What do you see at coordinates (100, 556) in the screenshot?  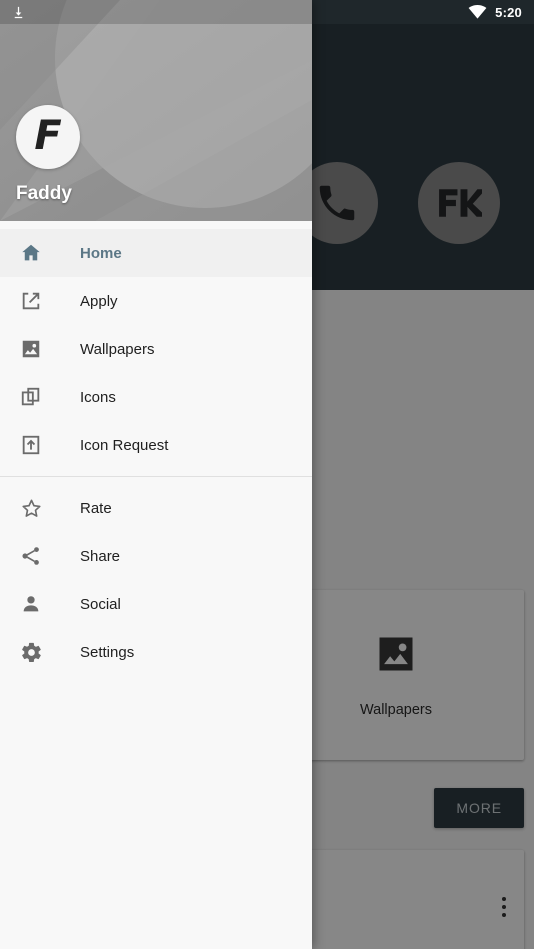 I see `sidebar-item-label: Share` at bounding box center [100, 556].